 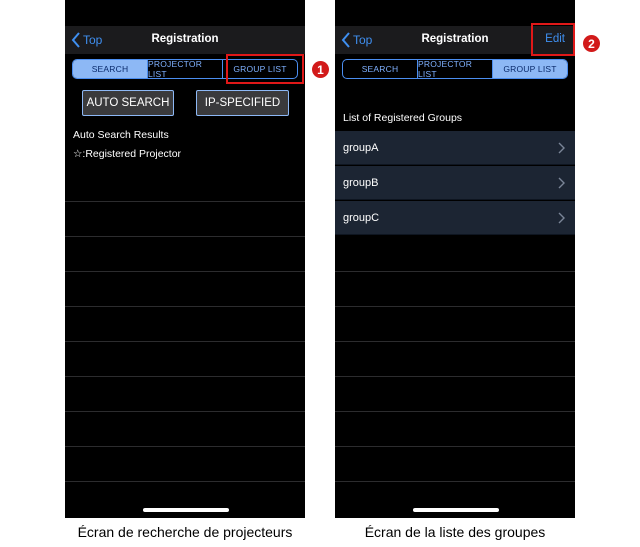 What do you see at coordinates (127, 154) in the screenshot?
I see `registered-legend: ☆:Registered Projector` at bounding box center [127, 154].